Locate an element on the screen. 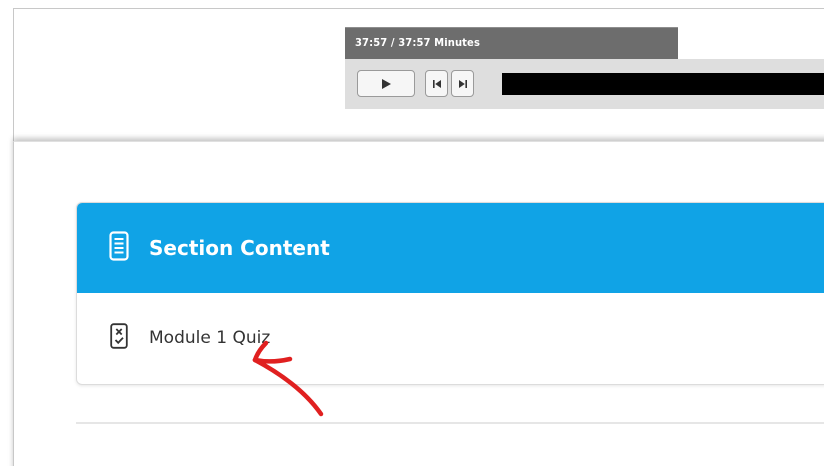 The height and width of the screenshot is (466, 824). media-player: 37:57 / 37:57 Minutes is located at coordinates (584, 72).